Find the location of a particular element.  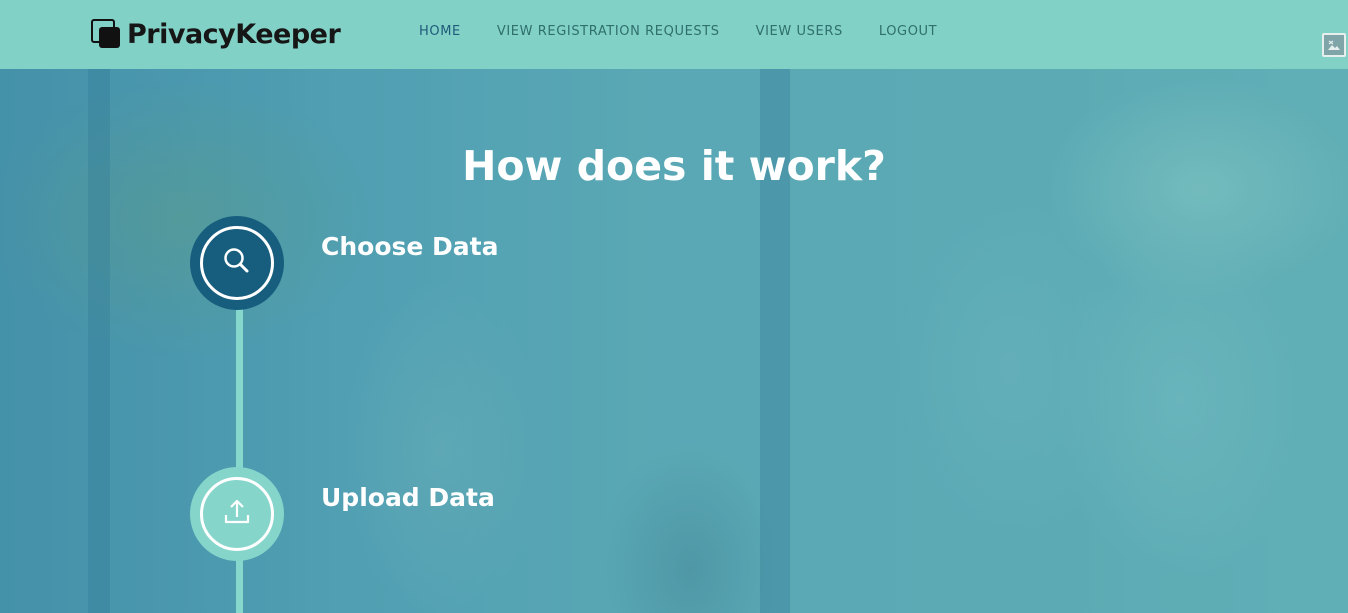

brand-logo-link: PrivacyKeeper is located at coordinates (216, 34).